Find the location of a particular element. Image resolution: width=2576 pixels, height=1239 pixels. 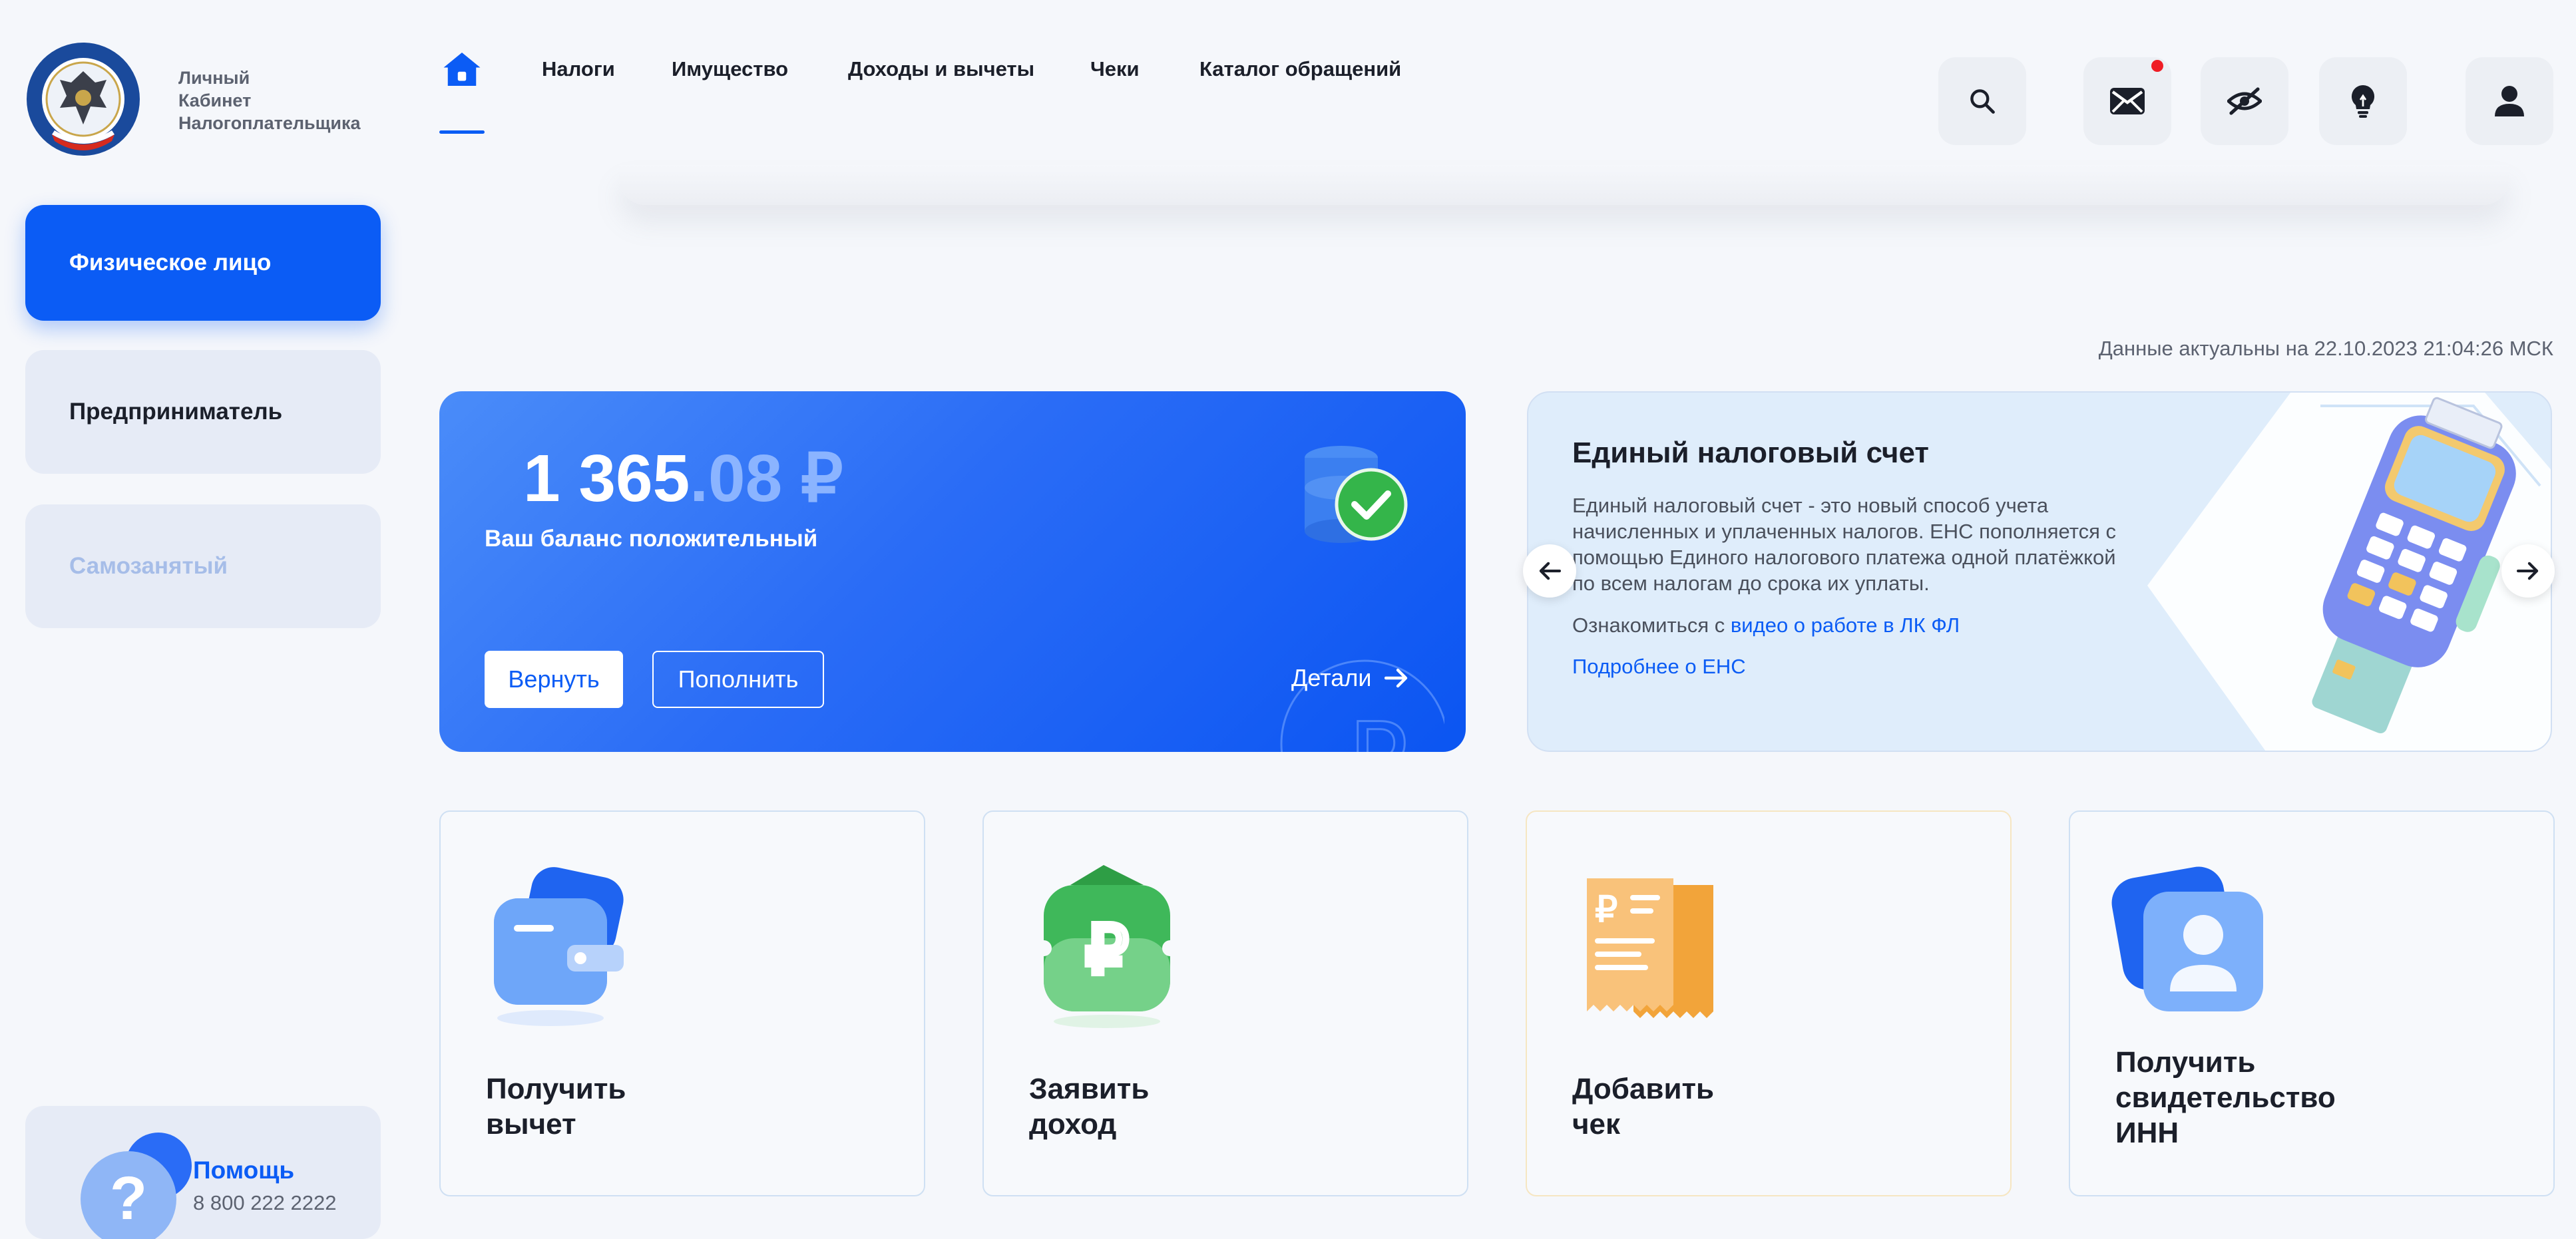

mail-icon is located at coordinates (2127, 101).